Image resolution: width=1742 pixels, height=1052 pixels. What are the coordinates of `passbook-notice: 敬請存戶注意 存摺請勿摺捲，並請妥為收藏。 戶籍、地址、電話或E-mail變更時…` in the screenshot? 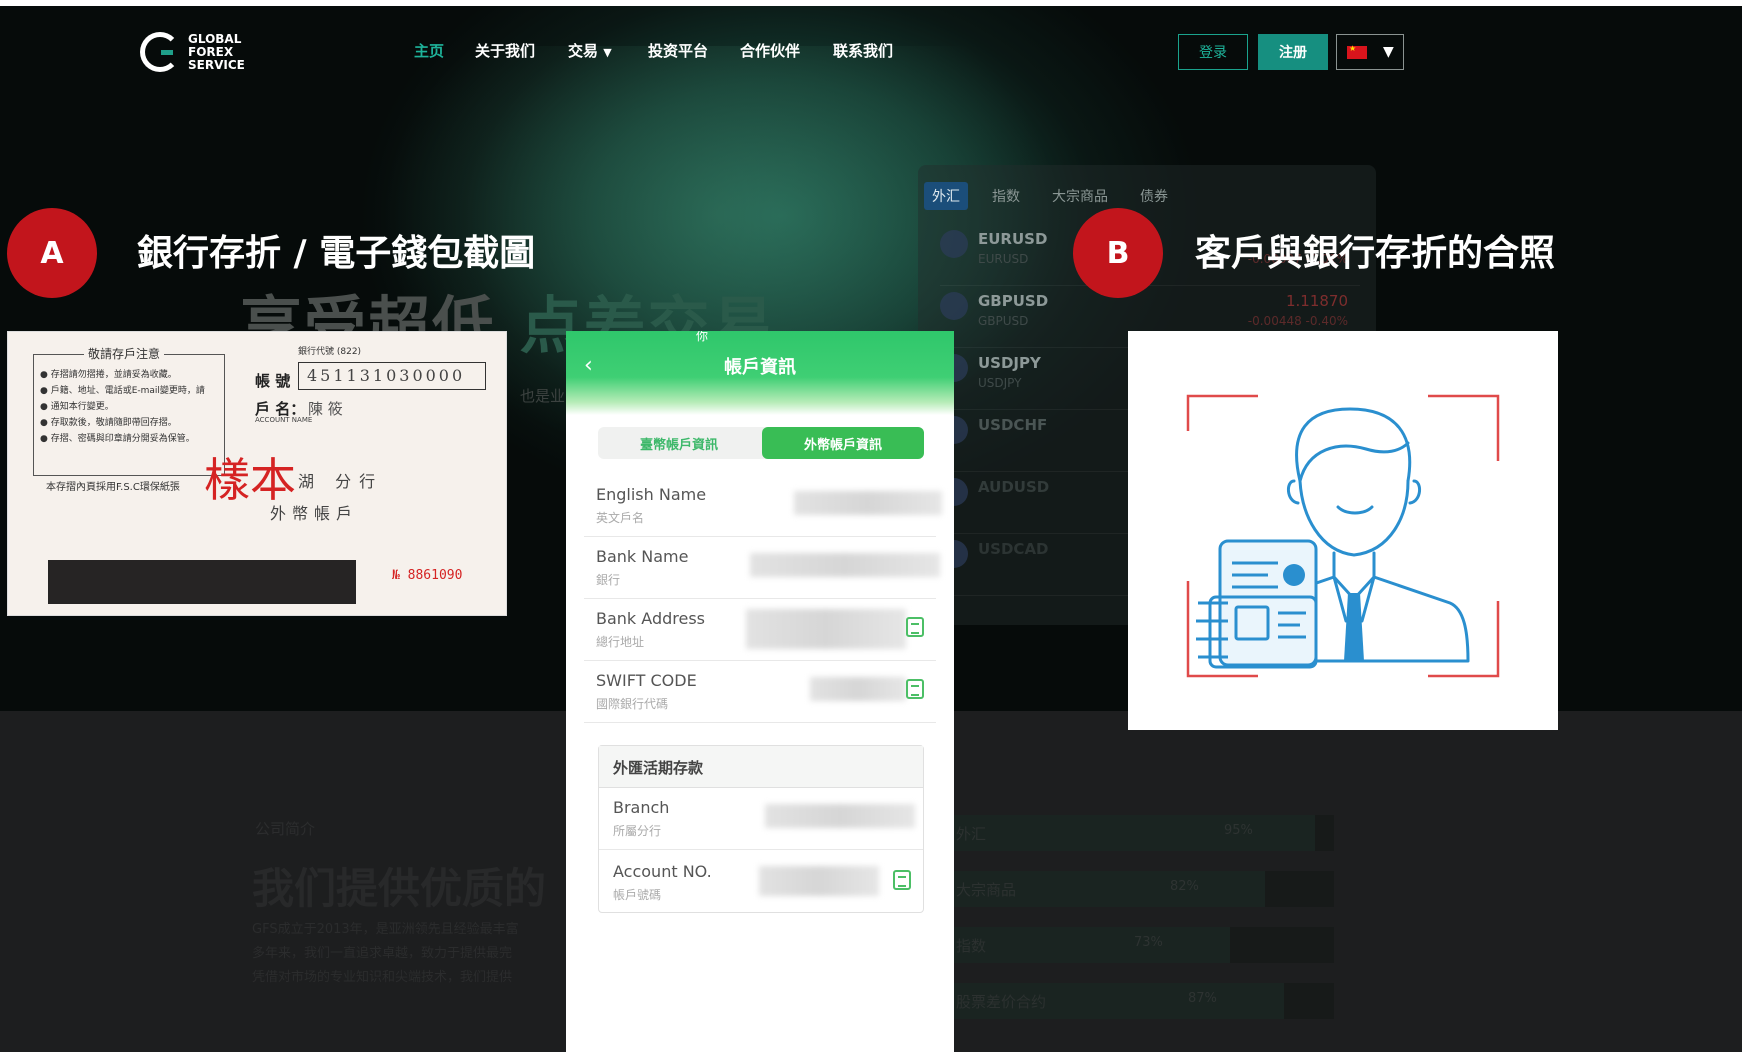 It's located at (129, 410).